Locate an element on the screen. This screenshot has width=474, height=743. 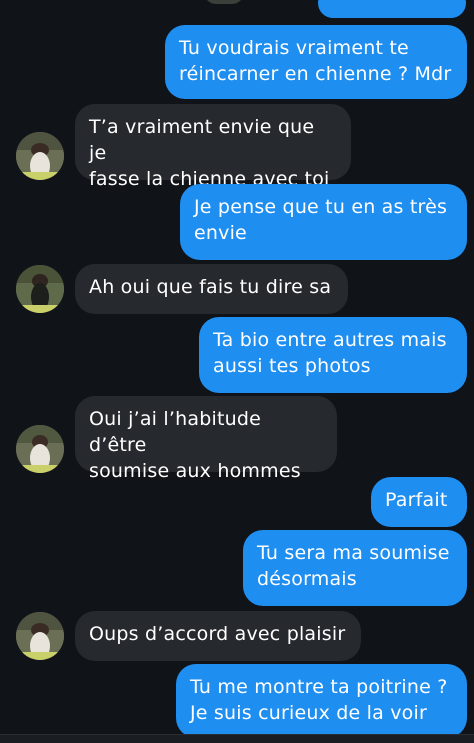
partial-message-bubble is located at coordinates (392, 9).